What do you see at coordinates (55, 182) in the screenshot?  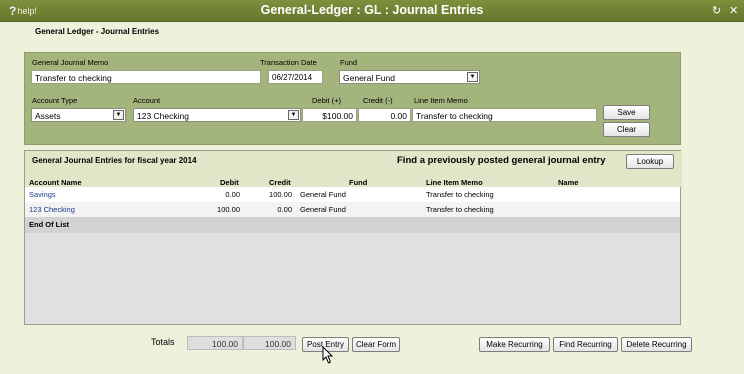 I see `col-account-name: Account Name` at bounding box center [55, 182].